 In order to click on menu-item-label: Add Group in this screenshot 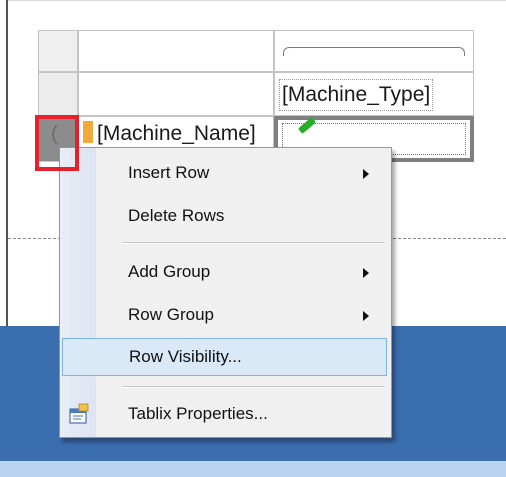, I will do `click(169, 271)`.